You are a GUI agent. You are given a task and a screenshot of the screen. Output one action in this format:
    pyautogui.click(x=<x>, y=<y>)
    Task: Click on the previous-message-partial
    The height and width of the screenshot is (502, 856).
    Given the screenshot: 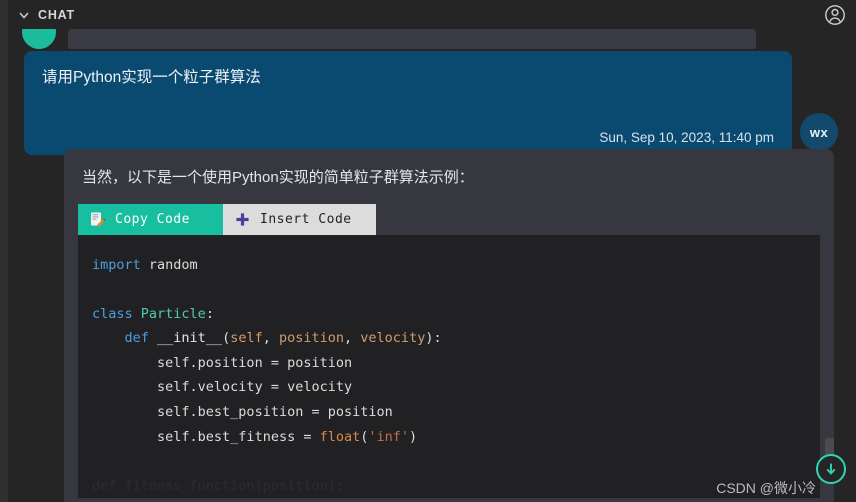 What is the action you would take?
    pyautogui.click(x=389, y=39)
    